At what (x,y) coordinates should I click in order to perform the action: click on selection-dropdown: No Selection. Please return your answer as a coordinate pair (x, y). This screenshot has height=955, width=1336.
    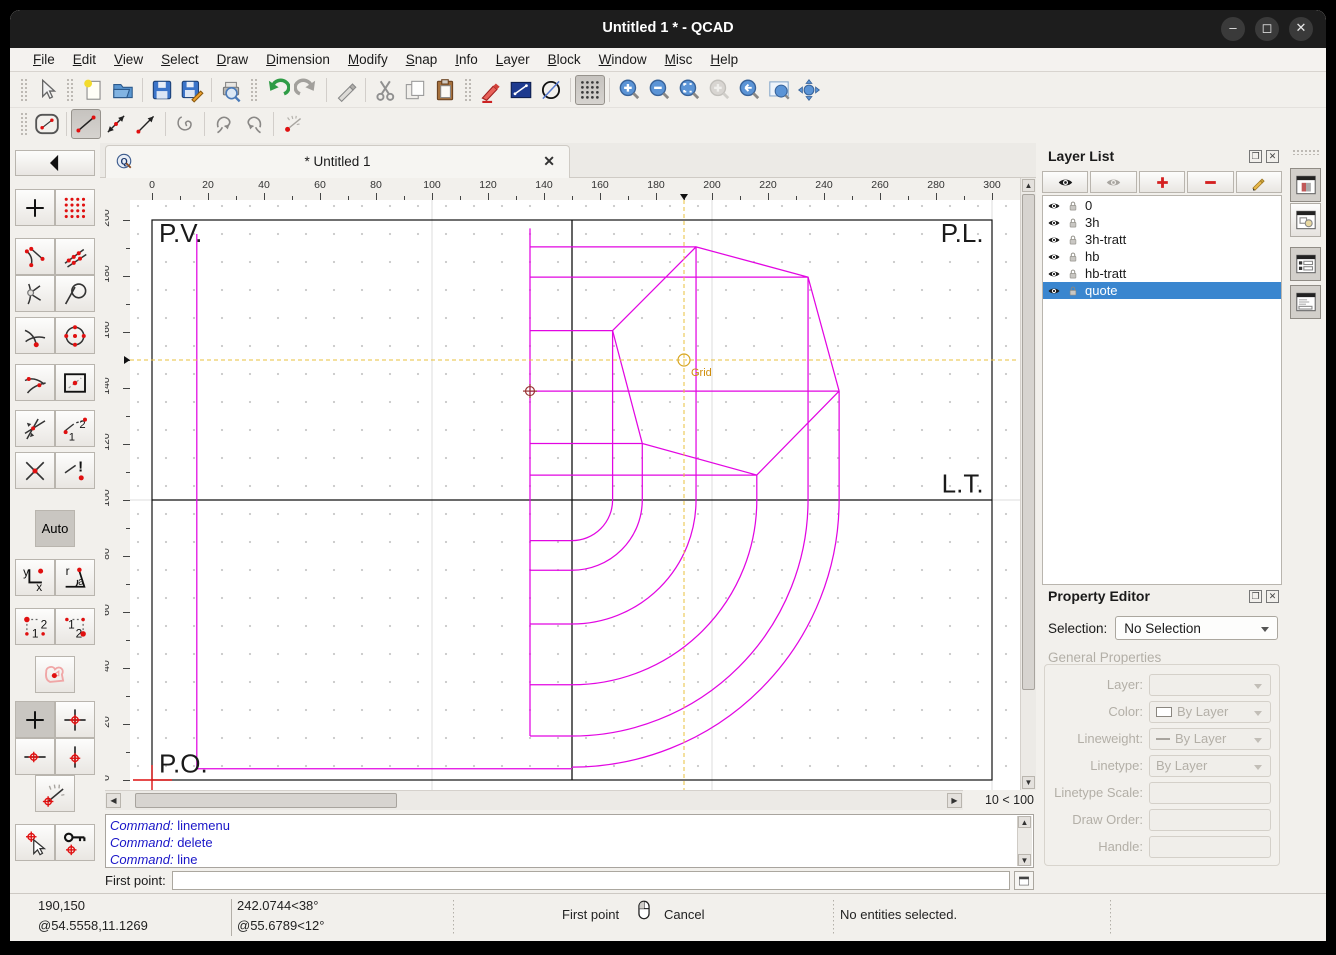
    Looking at the image, I should click on (1196, 628).